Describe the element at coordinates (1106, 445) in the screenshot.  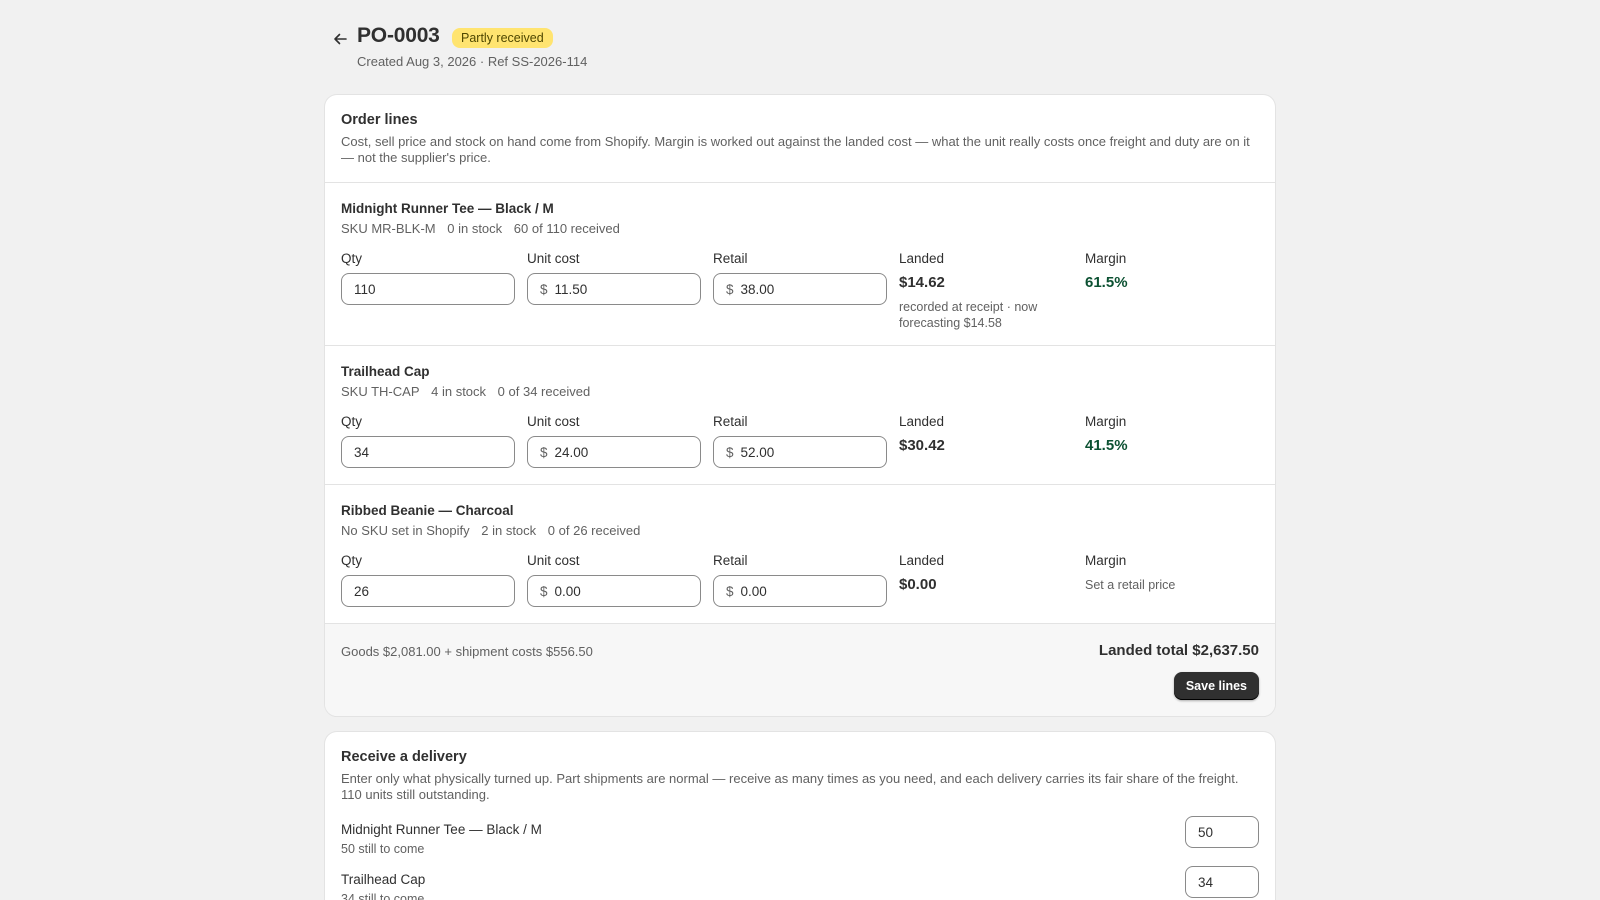
I see `margin-value: 41.5%` at that location.